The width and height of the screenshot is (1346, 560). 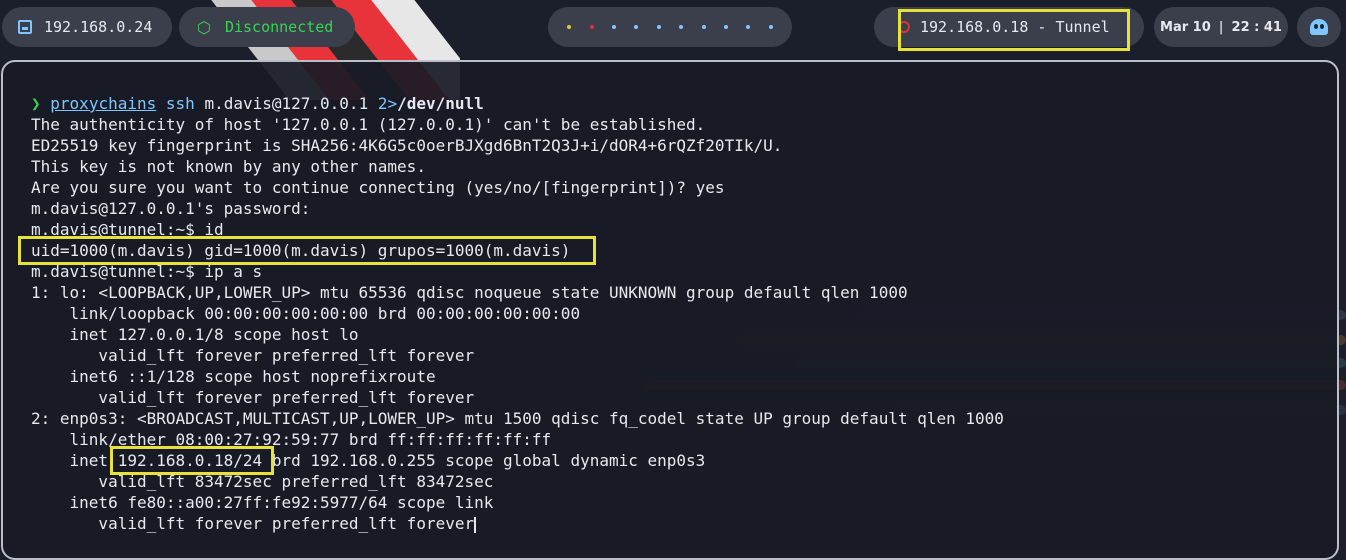 I want to click on cube-icon: ⬡, so click(x=204, y=27).